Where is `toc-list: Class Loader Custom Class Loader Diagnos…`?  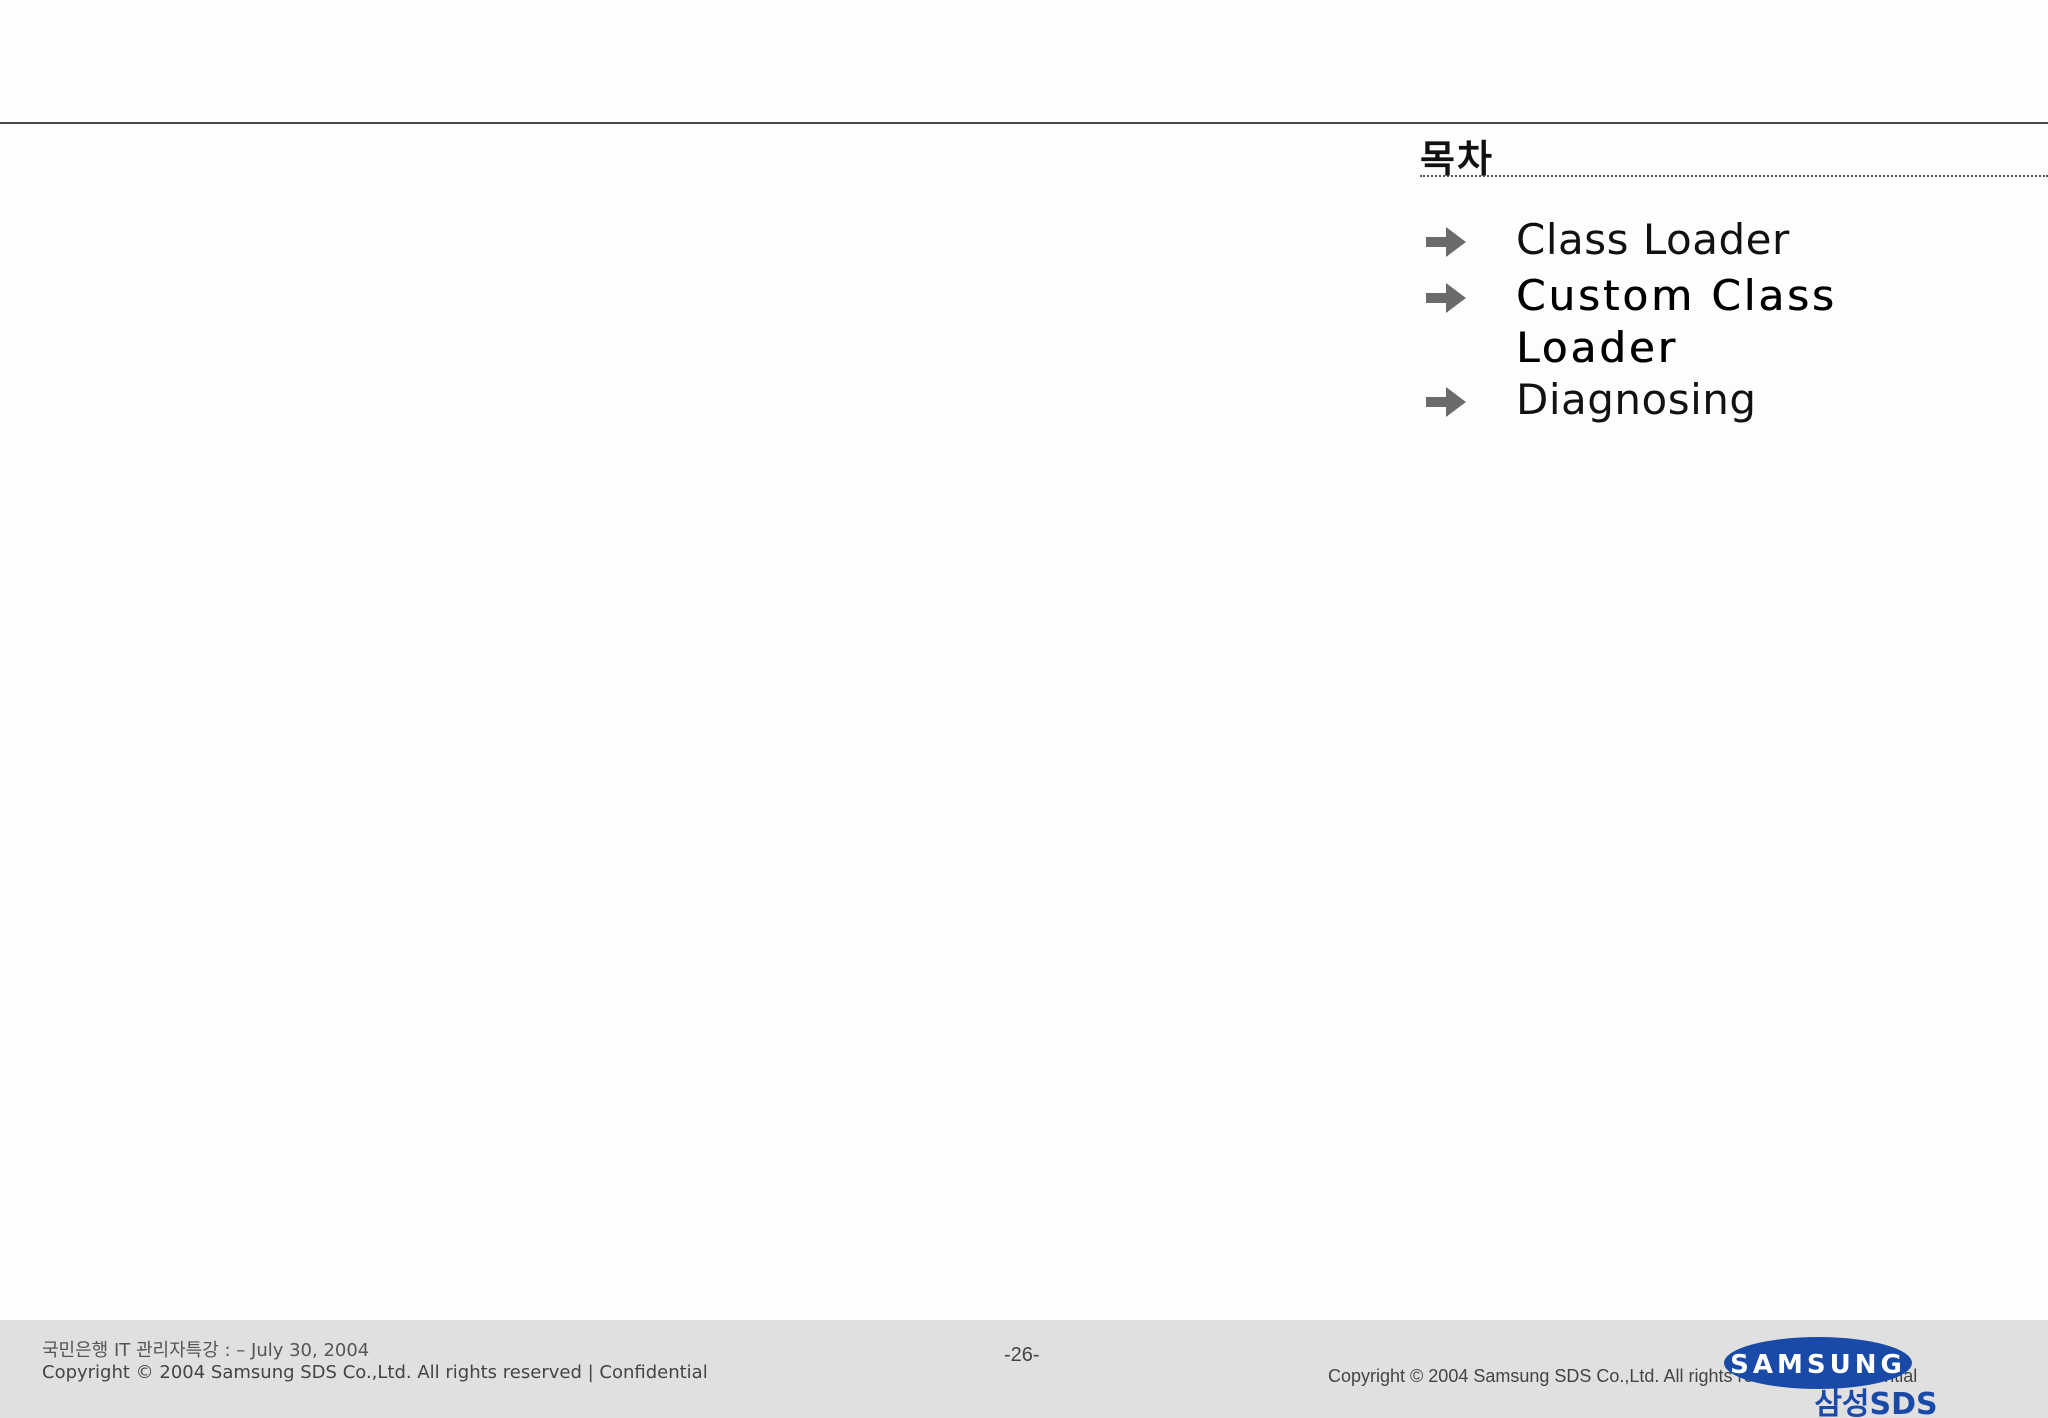 toc-list: Class Loader Custom Class Loader Diagnos… is located at coordinates (1730, 322).